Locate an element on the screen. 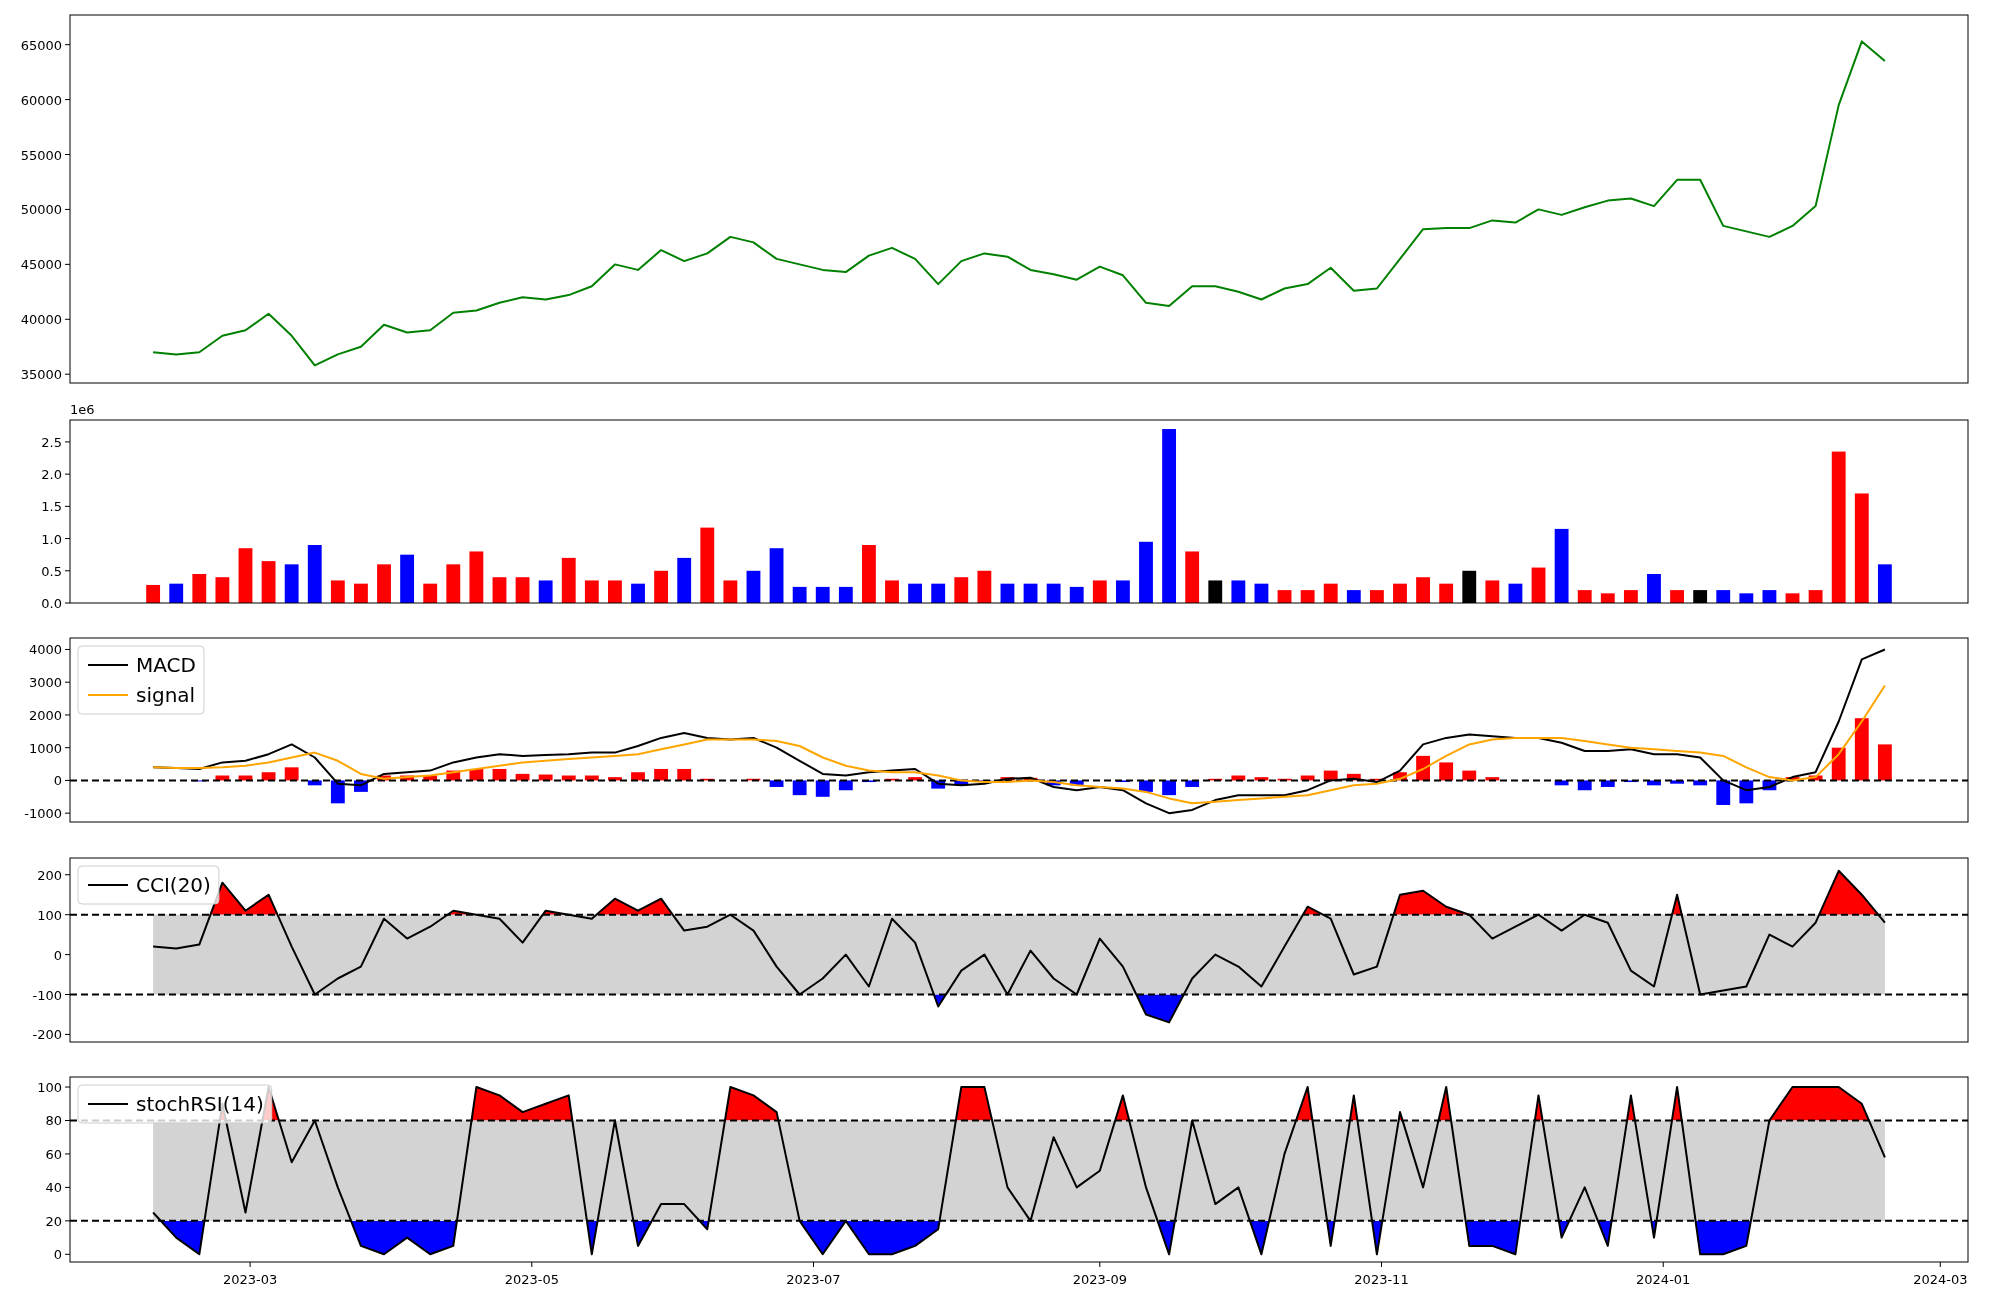 This screenshot has width=2000, height=1300. x-tick-label: 2023-11 is located at coordinates (1381, 1279).